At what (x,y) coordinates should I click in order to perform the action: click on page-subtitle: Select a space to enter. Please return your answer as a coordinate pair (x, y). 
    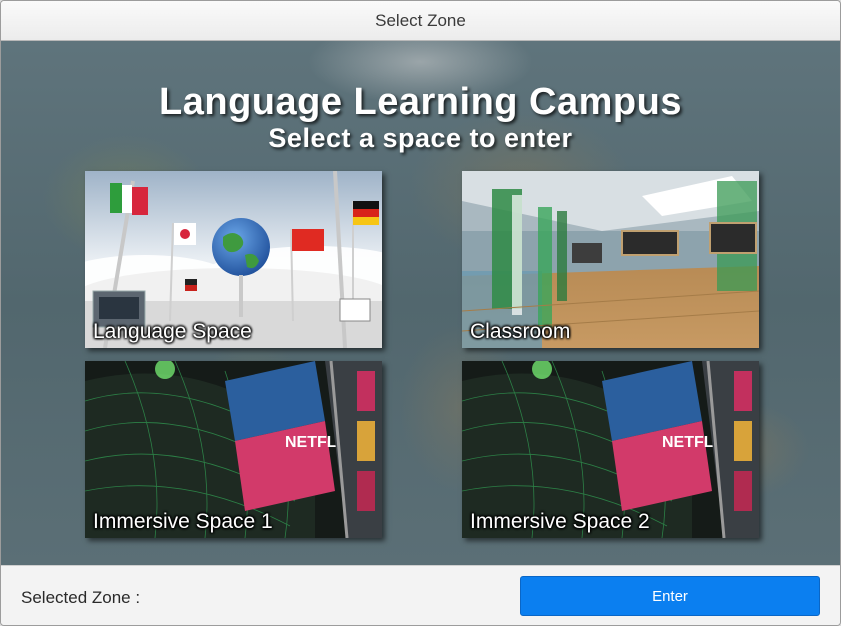
    Looking at the image, I should click on (420, 138).